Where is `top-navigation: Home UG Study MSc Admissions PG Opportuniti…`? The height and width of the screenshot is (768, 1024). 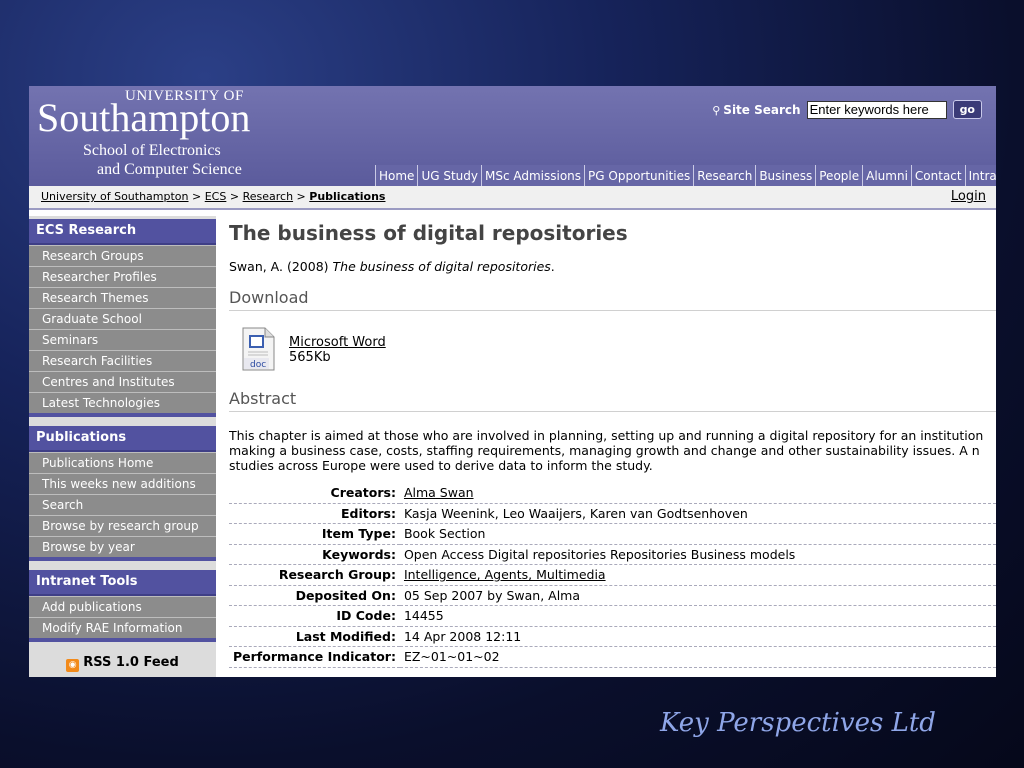 top-navigation: Home UG Study MSc Admissions PG Opportuniti… is located at coordinates (685, 175).